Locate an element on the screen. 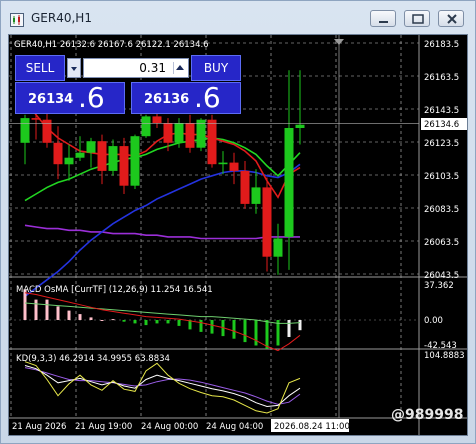 This screenshot has height=444, width=476. window-title: GER40,H1 is located at coordinates (61, 18).